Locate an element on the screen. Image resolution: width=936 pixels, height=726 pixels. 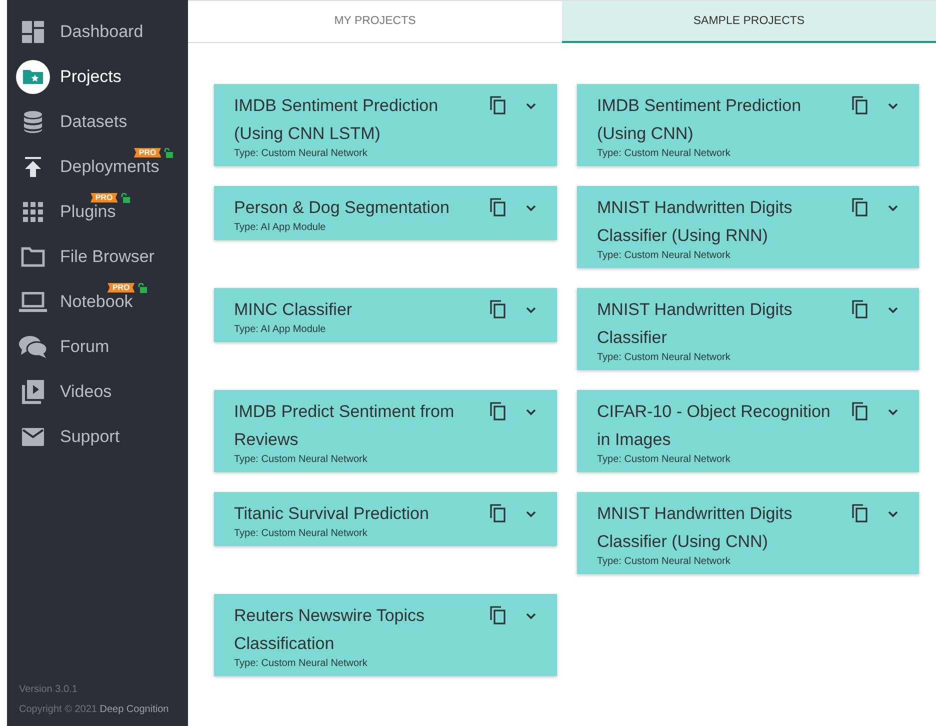
database-icon is located at coordinates (33, 121).